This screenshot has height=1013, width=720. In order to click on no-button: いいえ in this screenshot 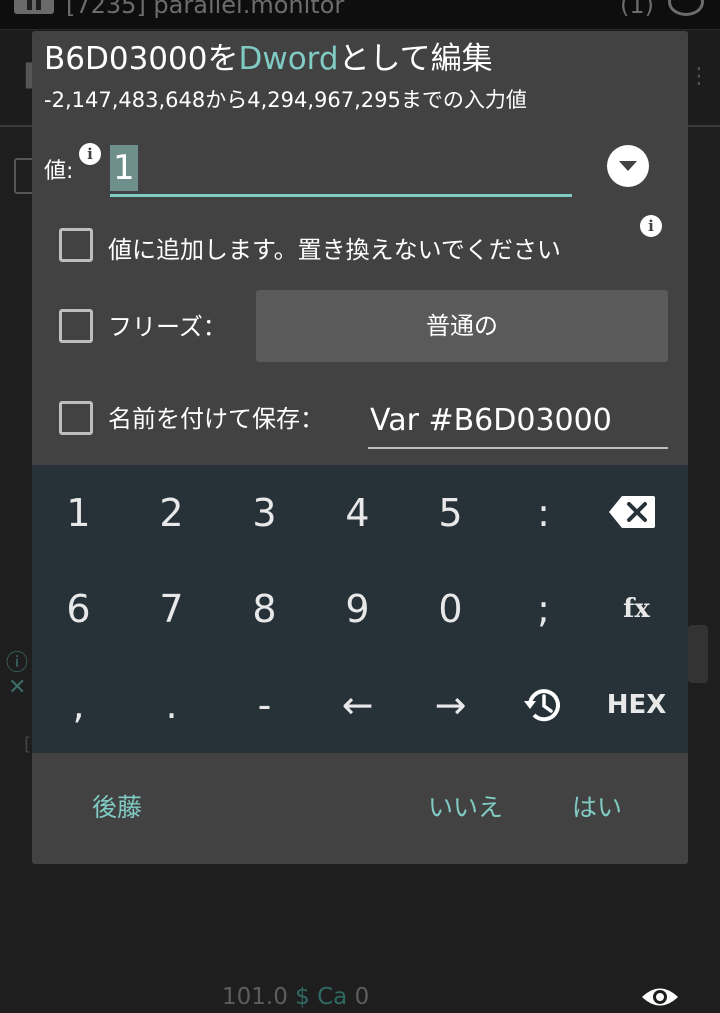, I will do `click(465, 808)`.